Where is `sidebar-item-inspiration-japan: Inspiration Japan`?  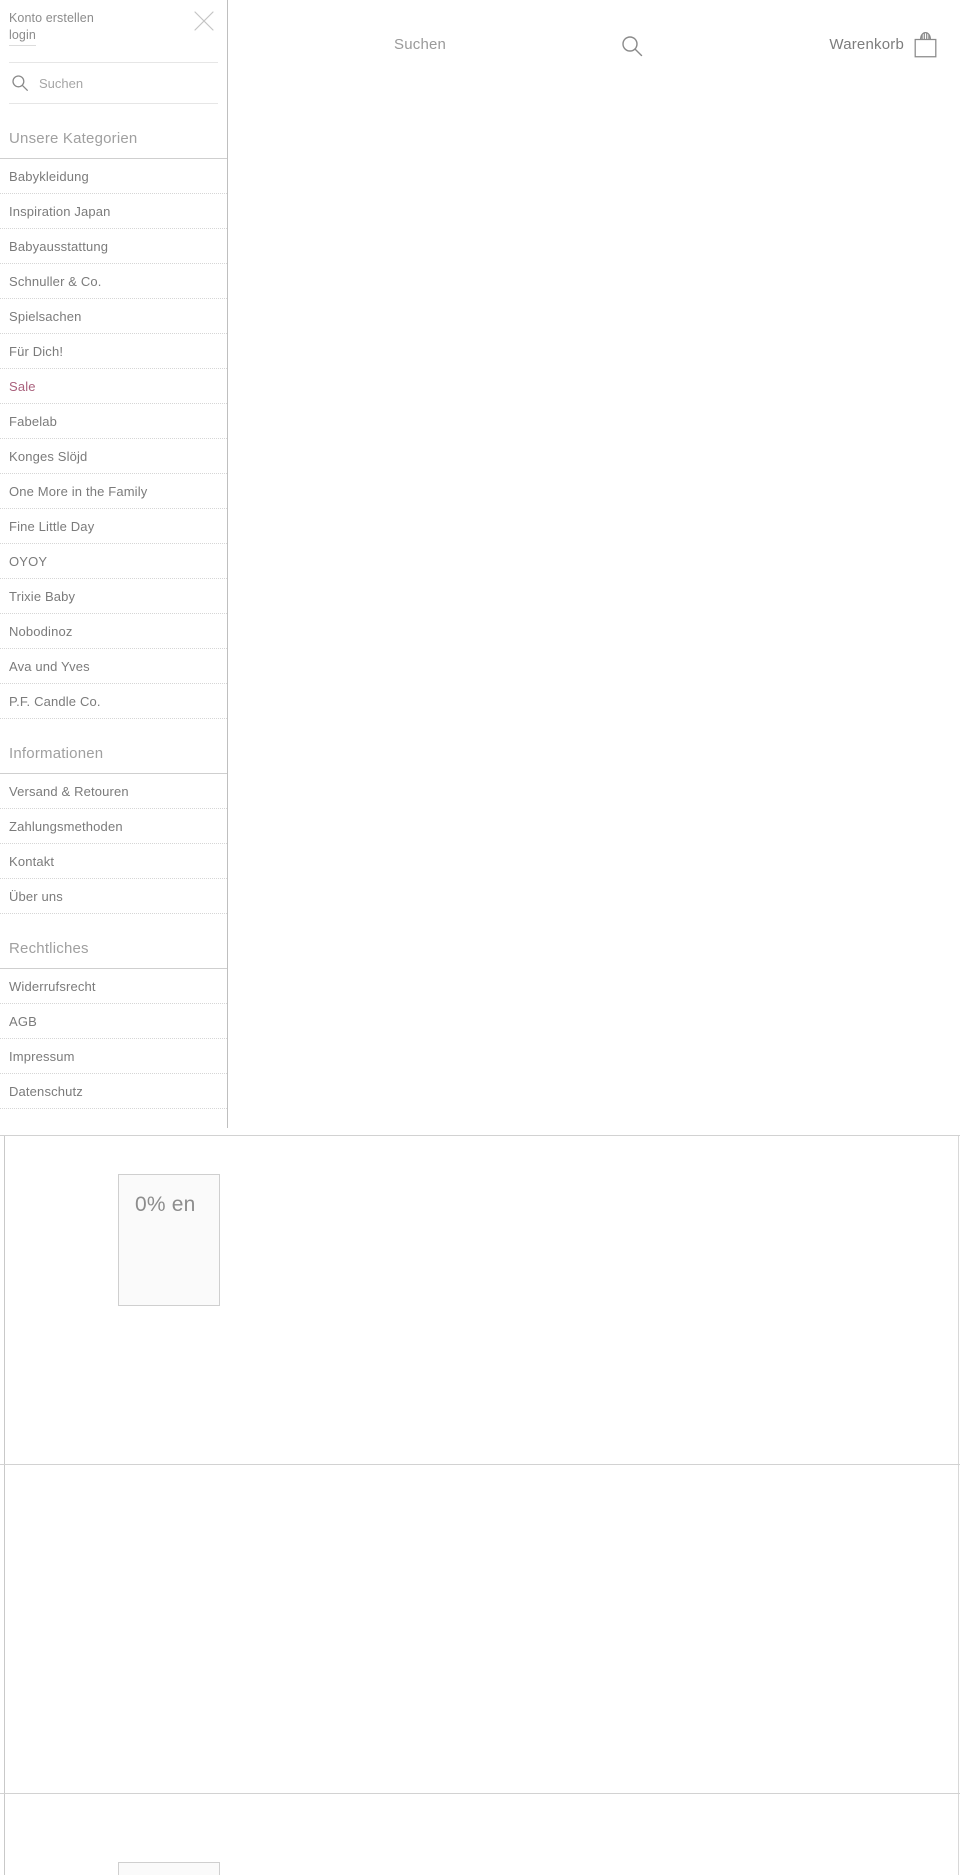
sidebar-item-inspiration-japan: Inspiration Japan is located at coordinates (113, 211).